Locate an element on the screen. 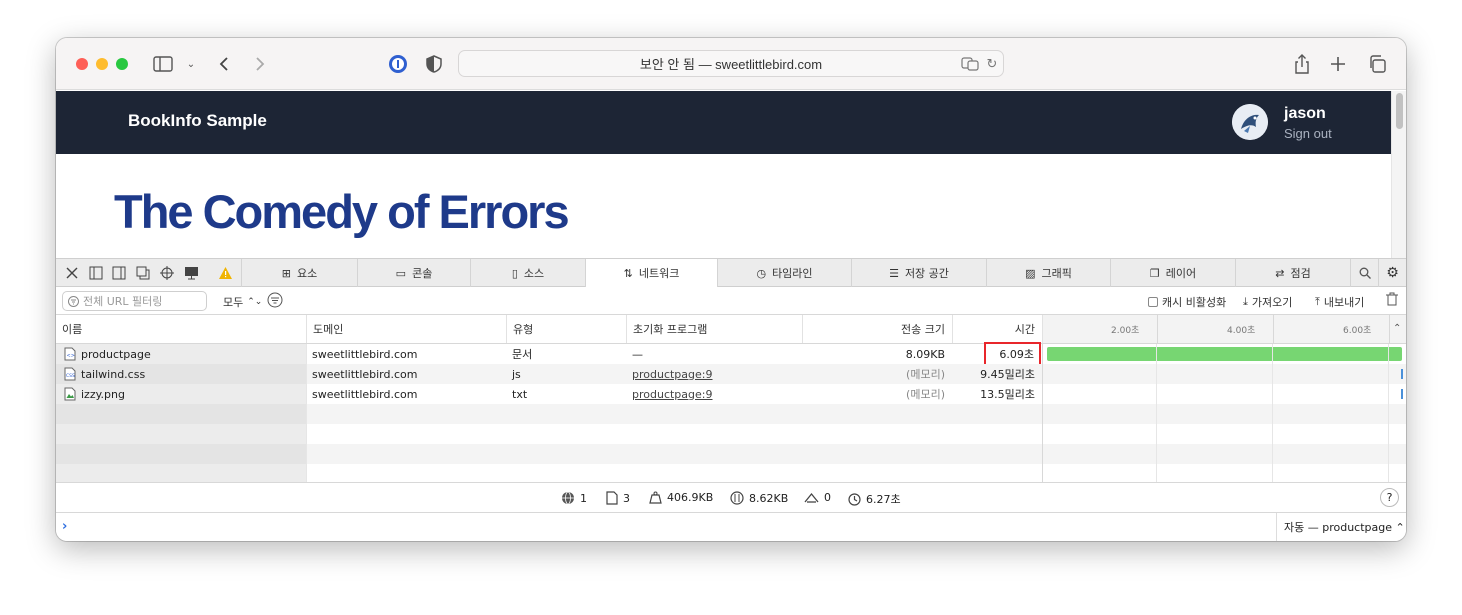 This screenshot has height=615, width=1462. execution-context-select: 자동 — productpage ⌃ is located at coordinates (1340, 527).